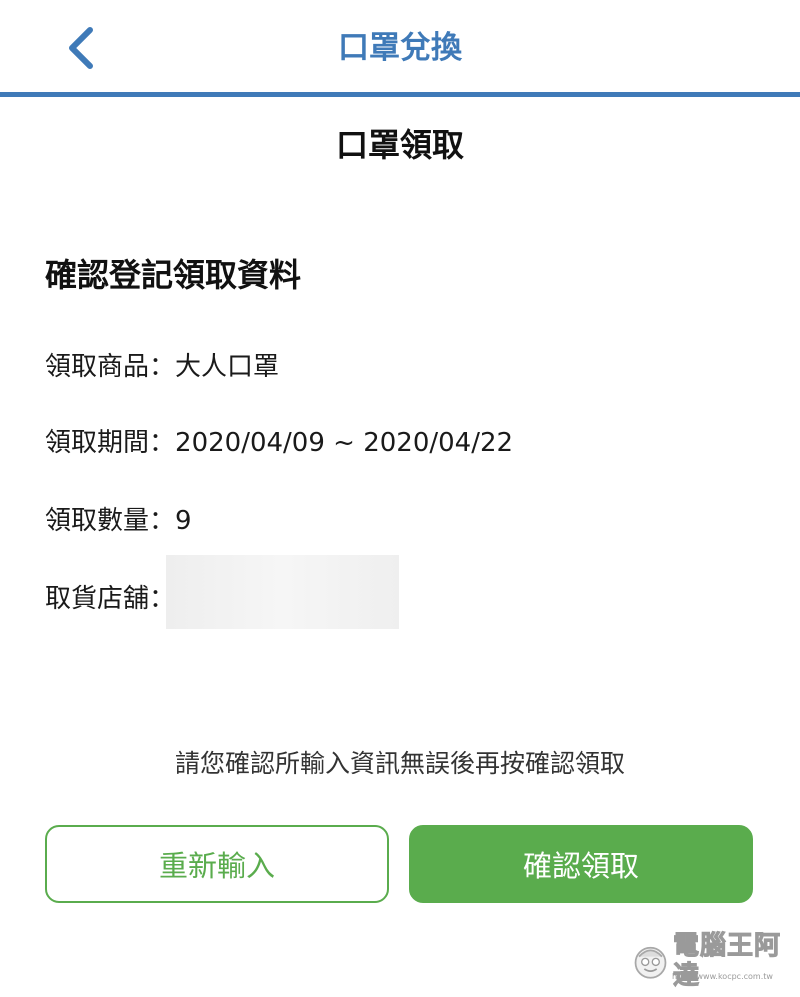  I want to click on info-row-store: 取貨店舖：, so click(110, 599).